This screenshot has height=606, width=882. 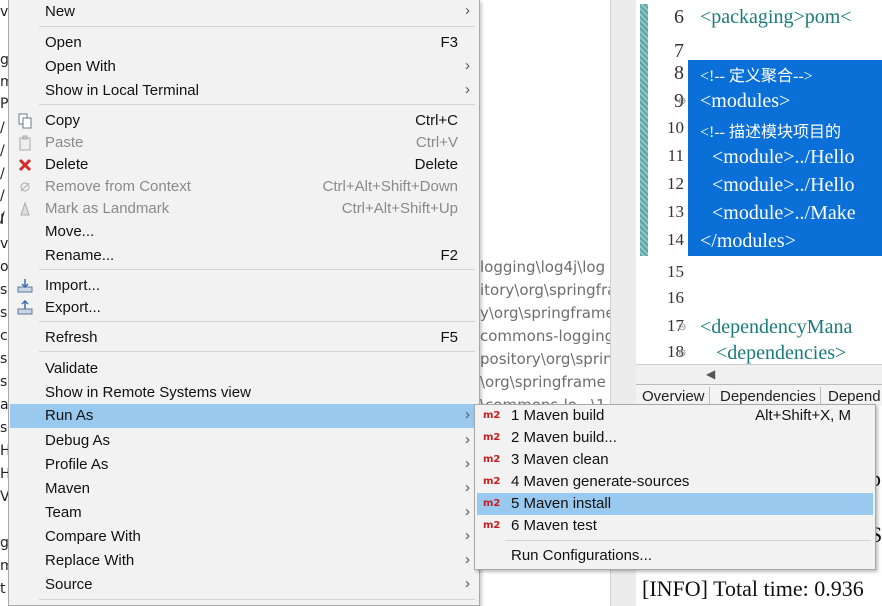 I want to click on menu-item-replace-with: Replace With ›, so click(x=244, y=561).